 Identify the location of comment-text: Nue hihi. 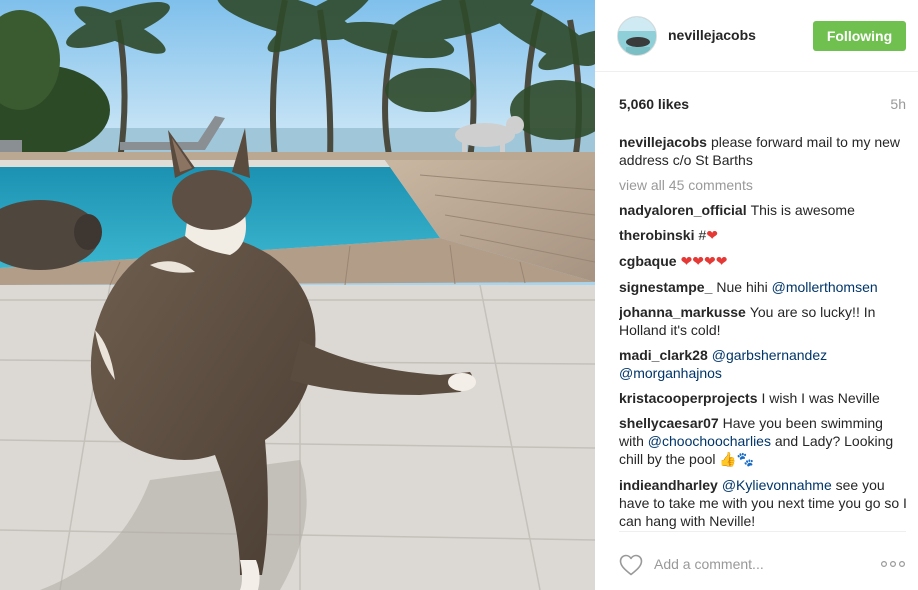
(744, 287).